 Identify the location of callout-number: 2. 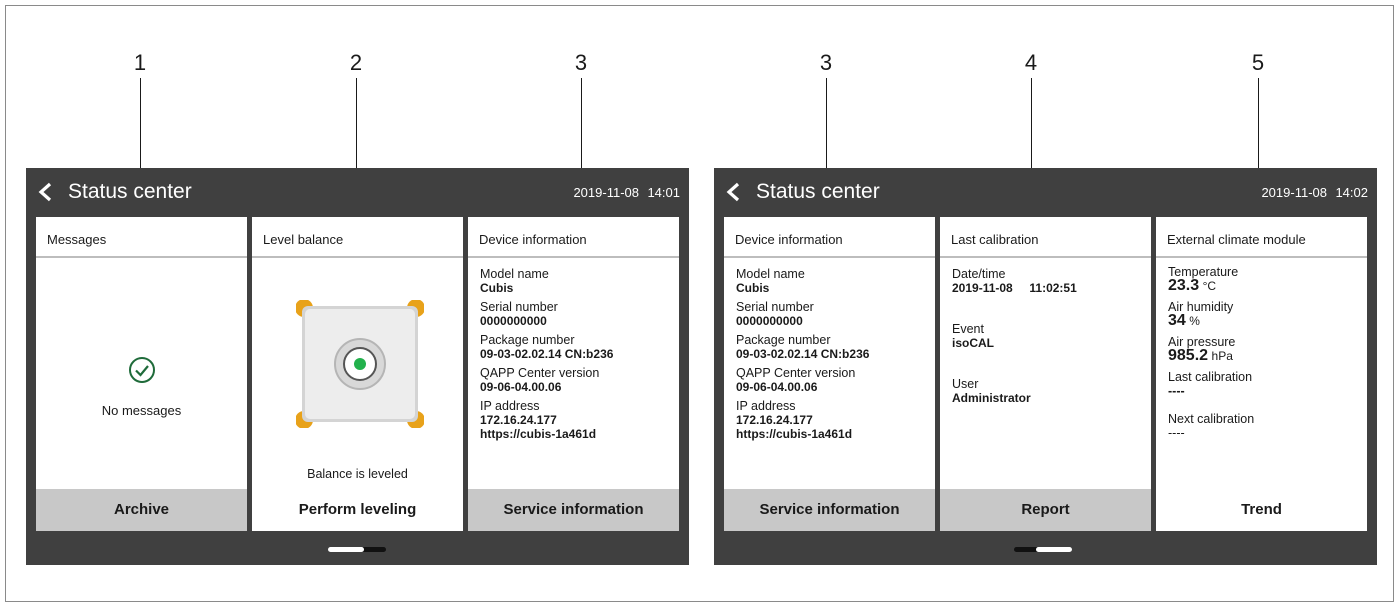
(356, 62).